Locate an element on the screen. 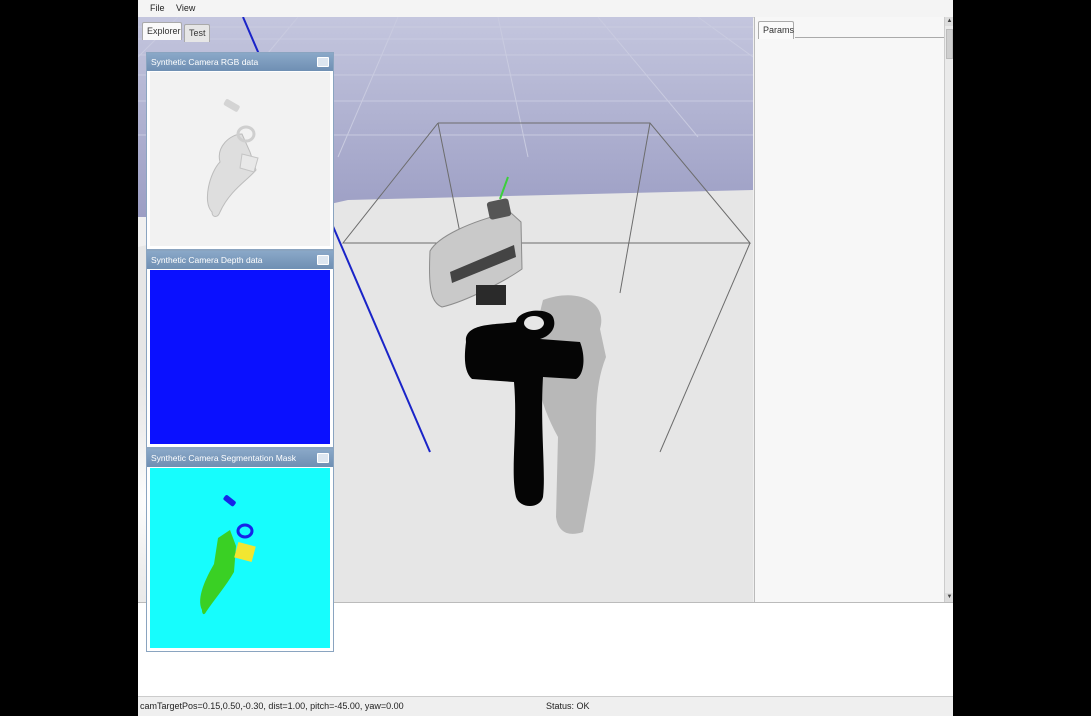 Image resolution: width=1091 pixels, height=716 pixels. tab-params: Params is located at coordinates (776, 30).